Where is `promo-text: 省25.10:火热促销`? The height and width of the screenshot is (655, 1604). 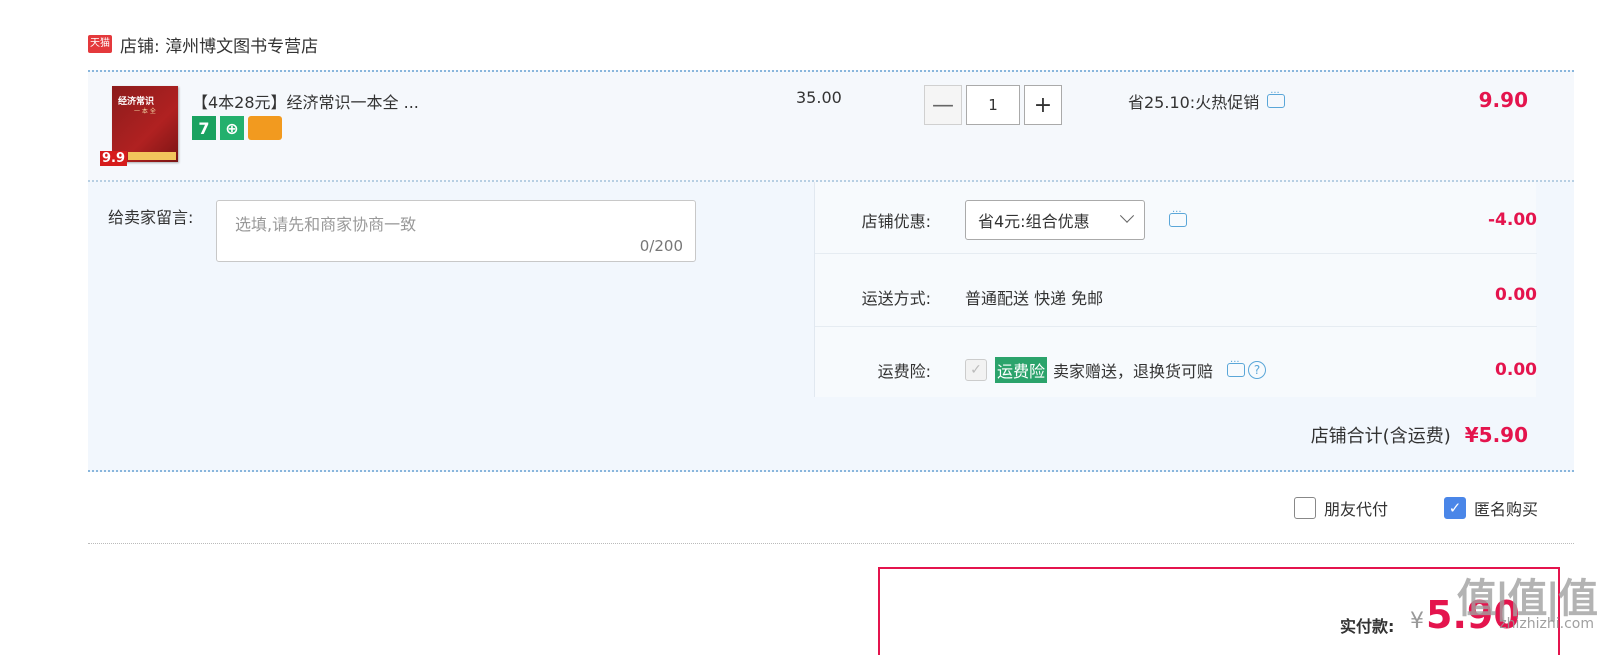 promo-text: 省25.10:火热促销 is located at coordinates (1194, 102).